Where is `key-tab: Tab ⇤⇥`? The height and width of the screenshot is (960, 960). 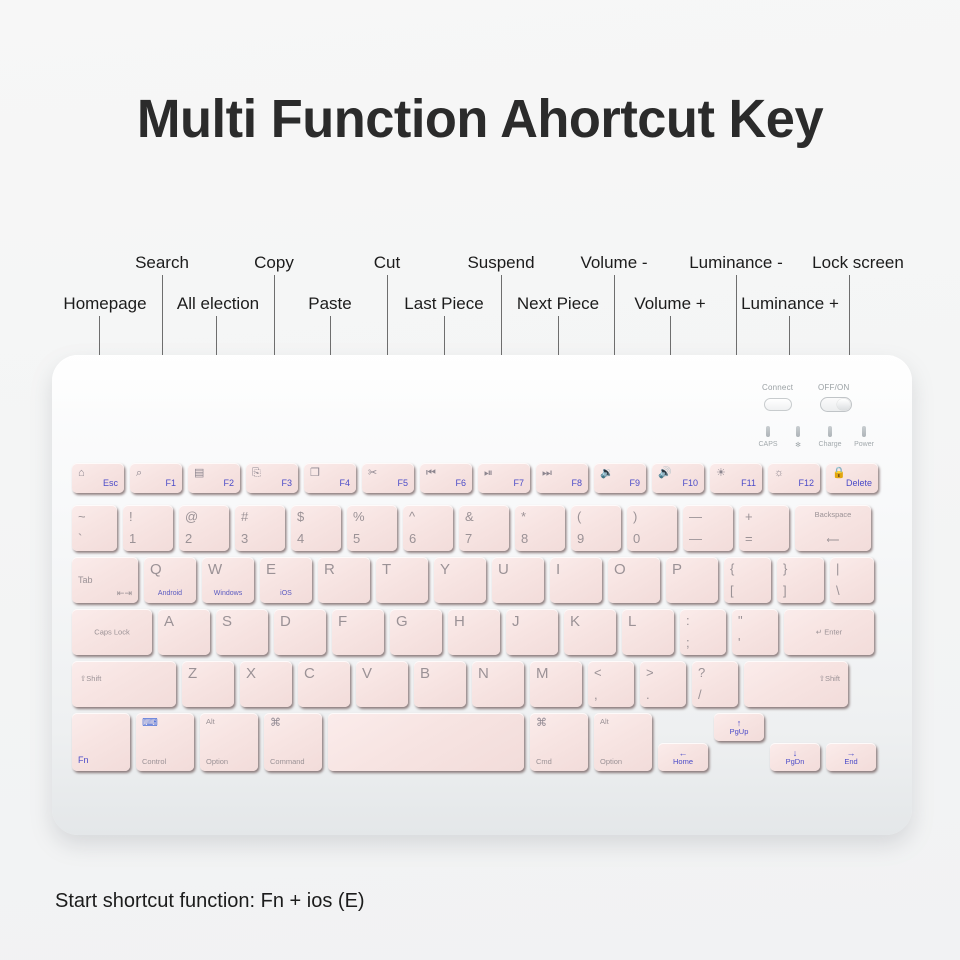 key-tab: Tab ⇤⇥ is located at coordinates (105, 580).